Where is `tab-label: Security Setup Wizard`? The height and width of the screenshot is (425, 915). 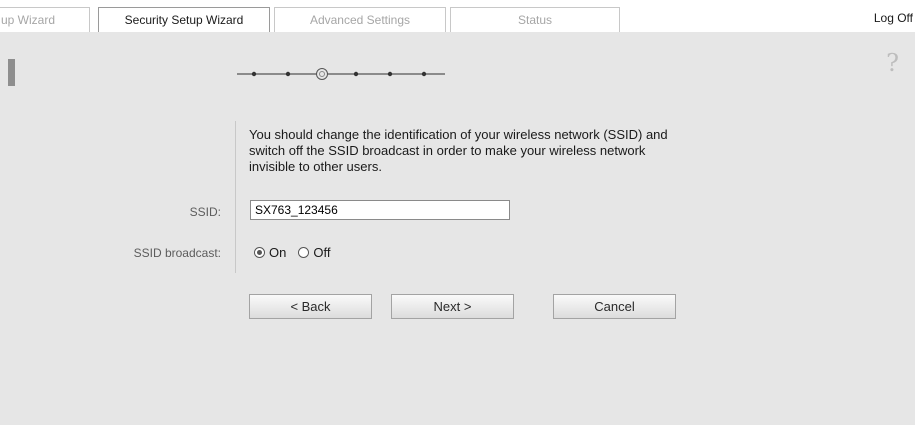
tab-label: Security Setup Wizard is located at coordinates (184, 20).